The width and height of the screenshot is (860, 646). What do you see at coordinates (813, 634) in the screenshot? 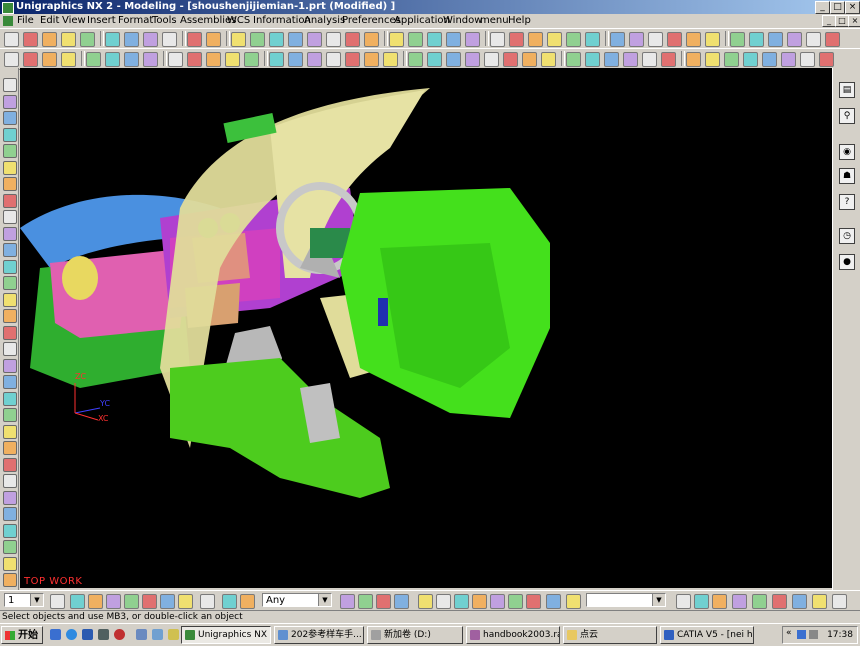
I see `volume-icon` at bounding box center [813, 634].